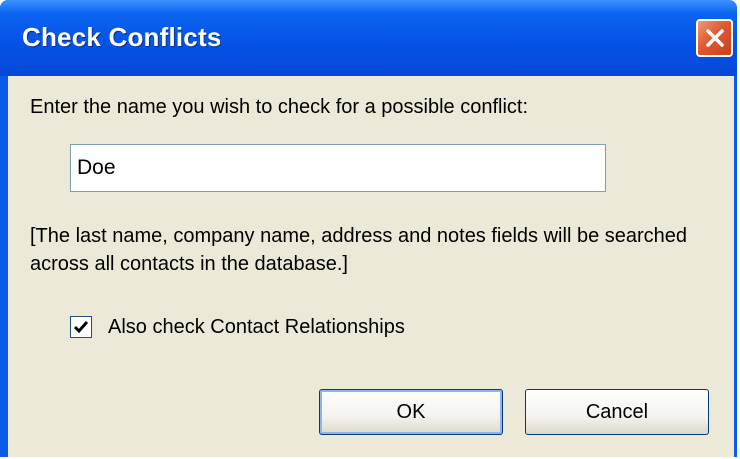 The image size is (740, 459). I want to click on close-button, so click(714, 38).